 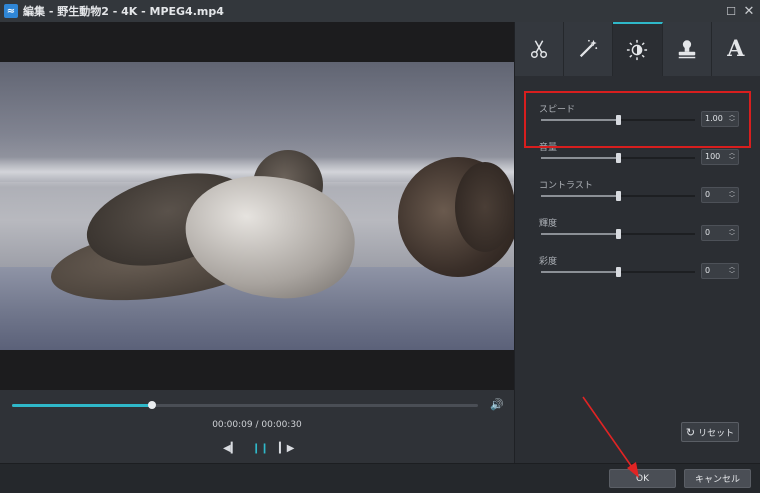 What do you see at coordinates (380, 11) in the screenshot?
I see `title-bar: ≈ 編集 - 野生動物2 - 4K - MPEG4.mp4 ☐ ✕` at bounding box center [380, 11].